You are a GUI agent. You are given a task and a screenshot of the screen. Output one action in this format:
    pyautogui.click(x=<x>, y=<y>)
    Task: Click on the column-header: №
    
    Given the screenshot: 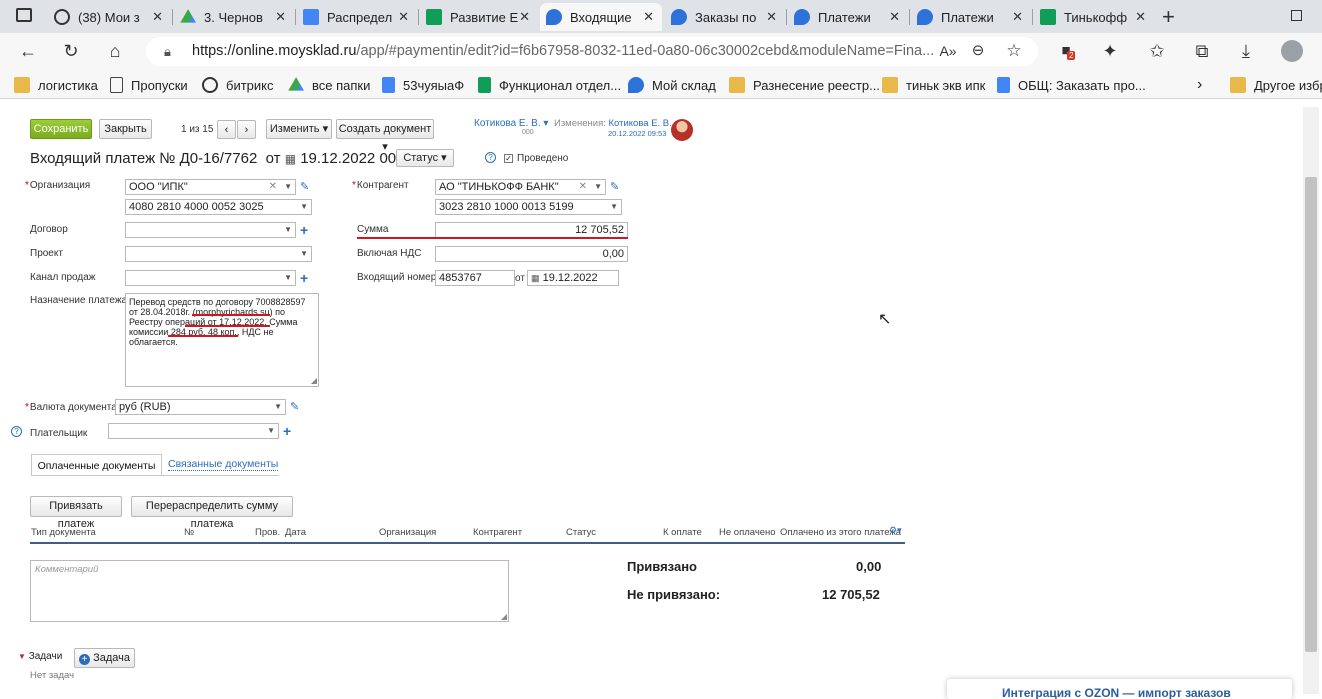 What is the action you would take?
    pyautogui.click(x=189, y=532)
    